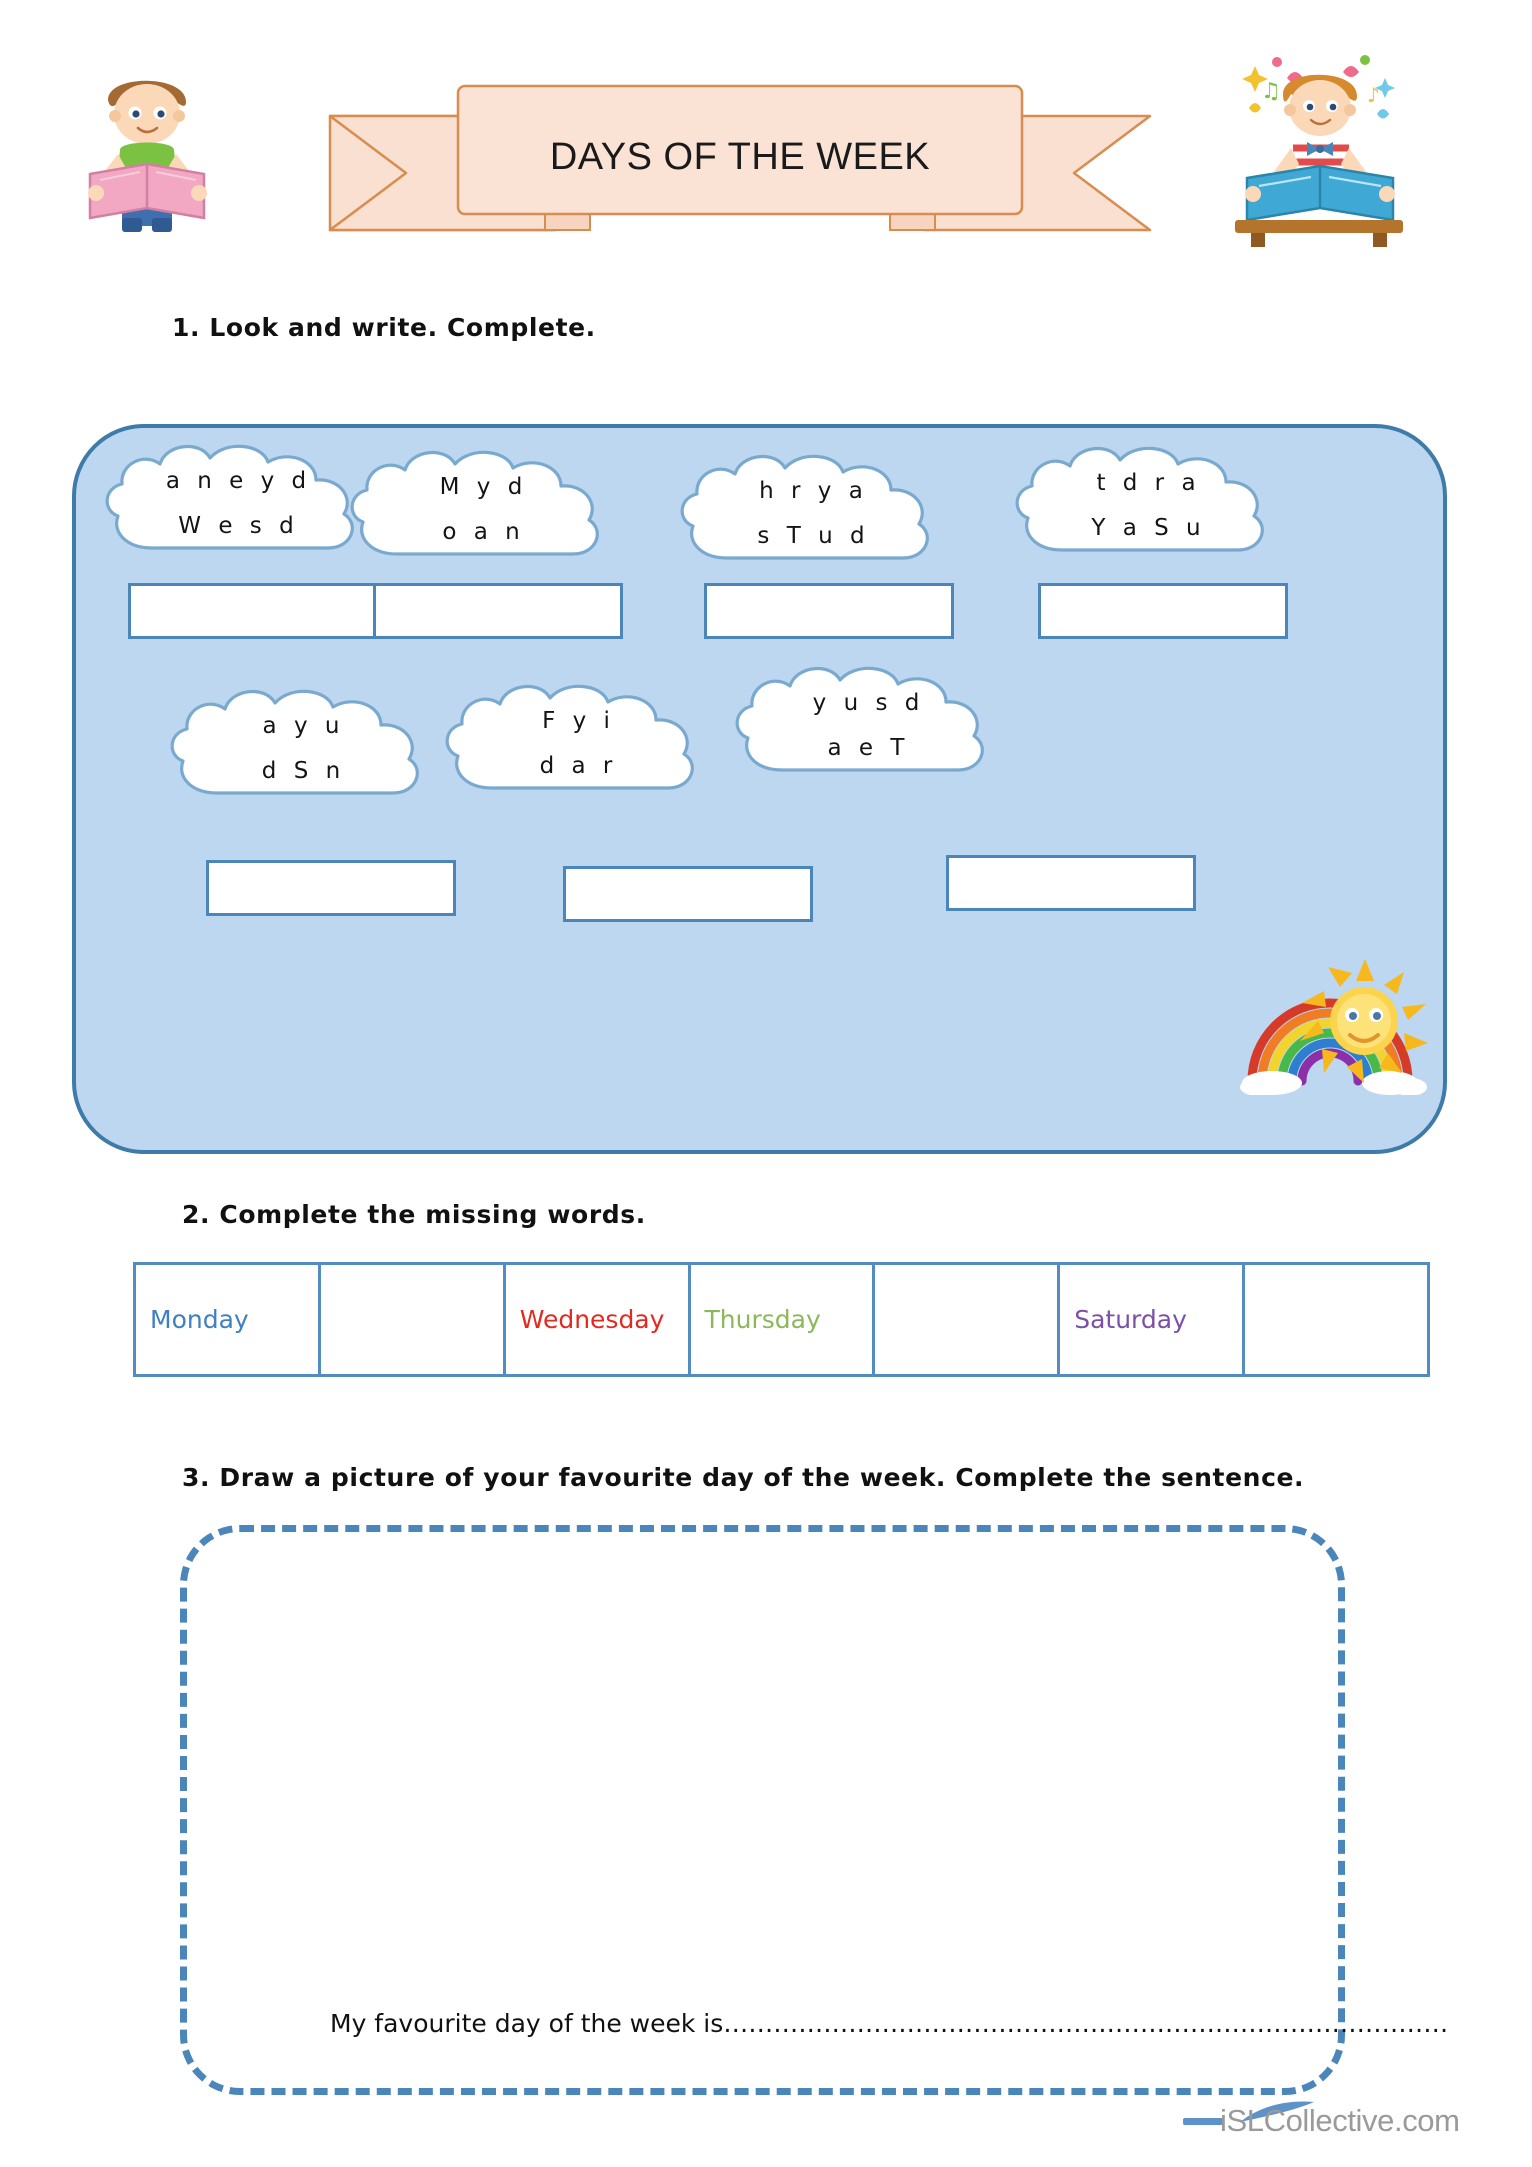 This screenshot has width=1532, height=2167. Describe the element at coordinates (868, 702) in the screenshot. I see `cloud-line-1: y u s d` at that location.